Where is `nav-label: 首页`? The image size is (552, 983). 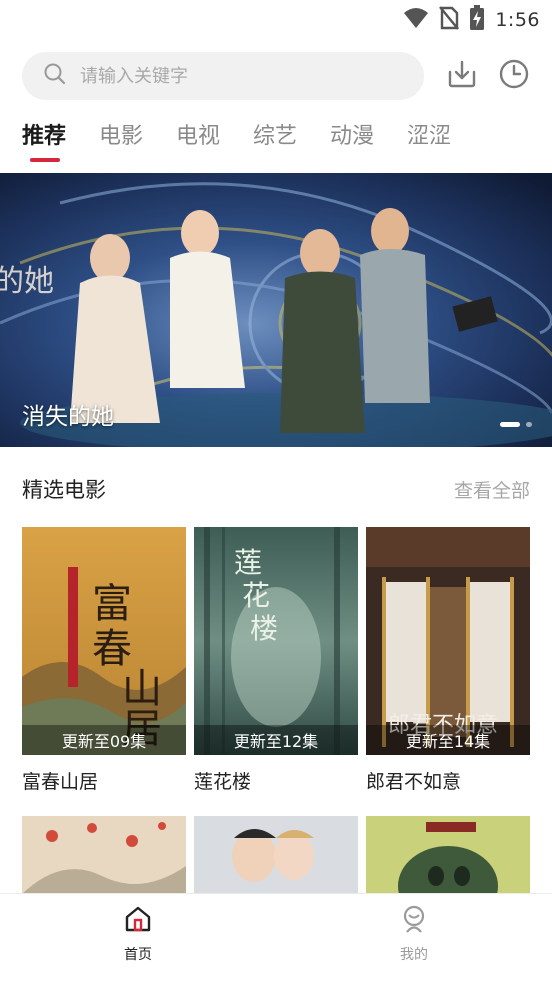
nav-label: 首页 is located at coordinates (138, 955).